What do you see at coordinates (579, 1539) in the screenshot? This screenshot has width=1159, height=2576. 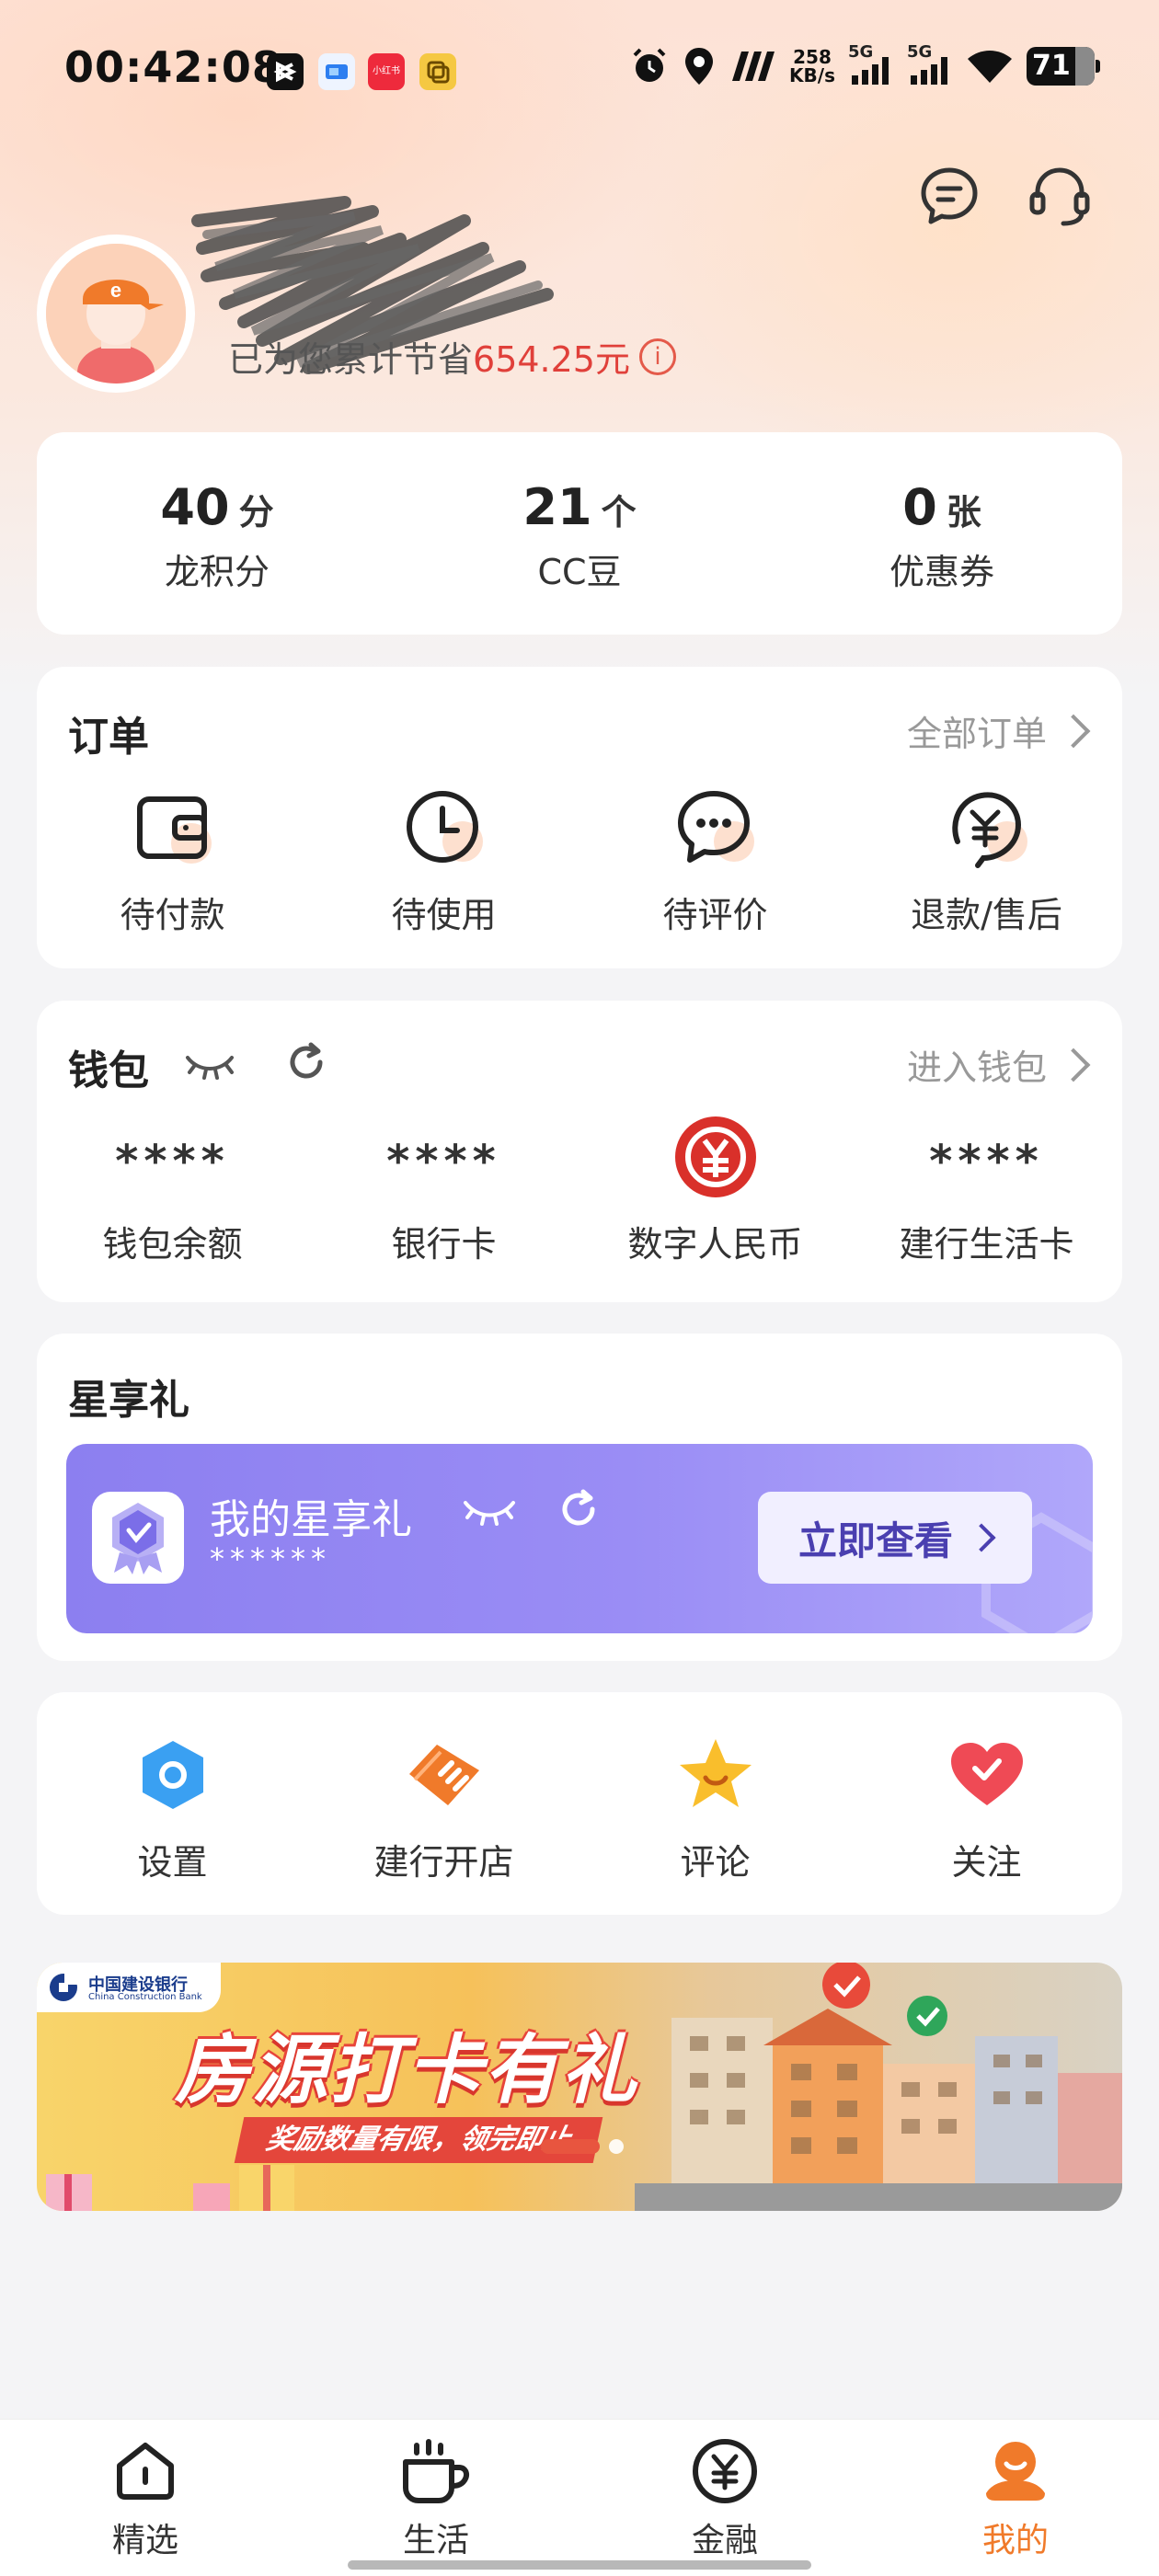 I see `star-gift-banner: 我的星享礼 ****** 立即查看` at bounding box center [579, 1539].